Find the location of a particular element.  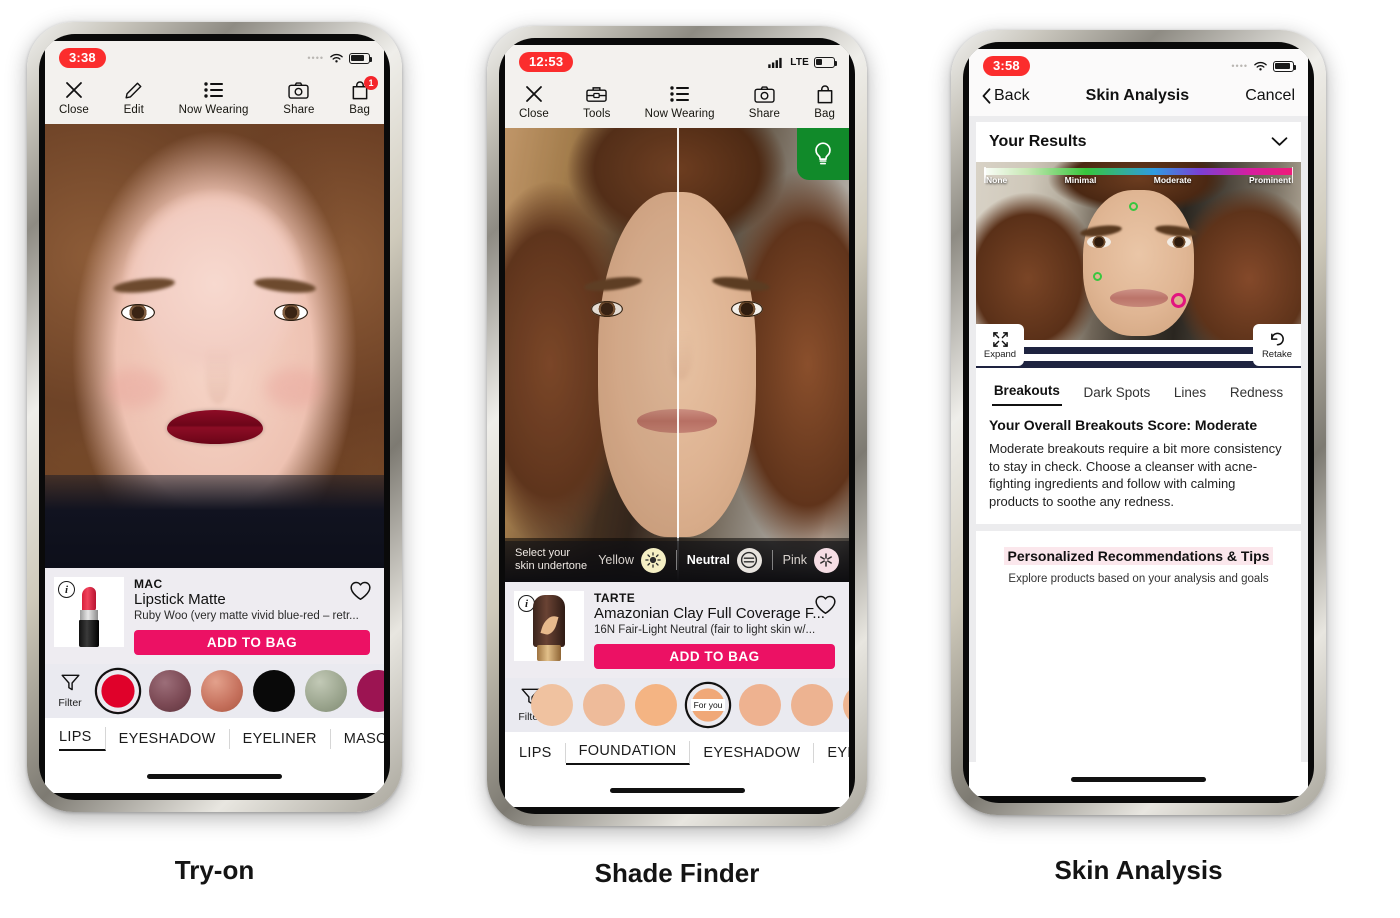

cancel-button: Cancel is located at coordinates (1270, 96).